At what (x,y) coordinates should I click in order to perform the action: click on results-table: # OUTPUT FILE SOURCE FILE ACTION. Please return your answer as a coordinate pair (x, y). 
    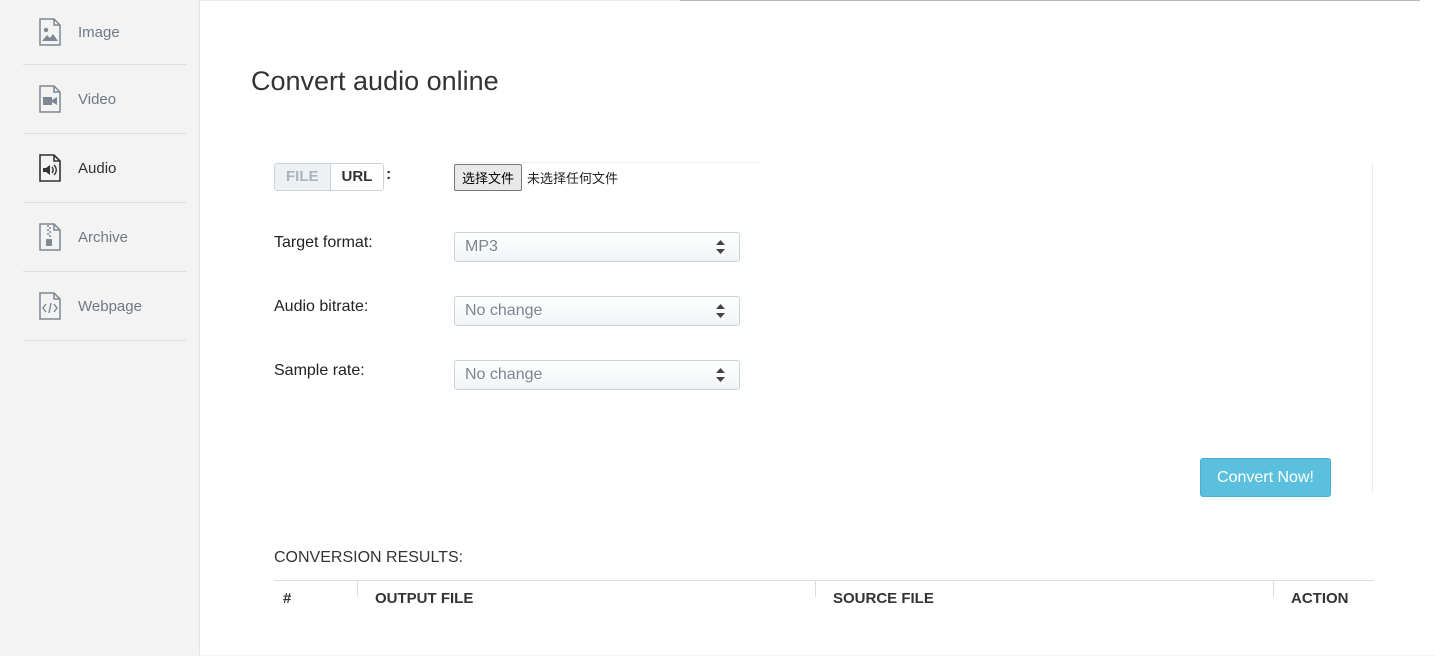
    Looking at the image, I should click on (824, 618).